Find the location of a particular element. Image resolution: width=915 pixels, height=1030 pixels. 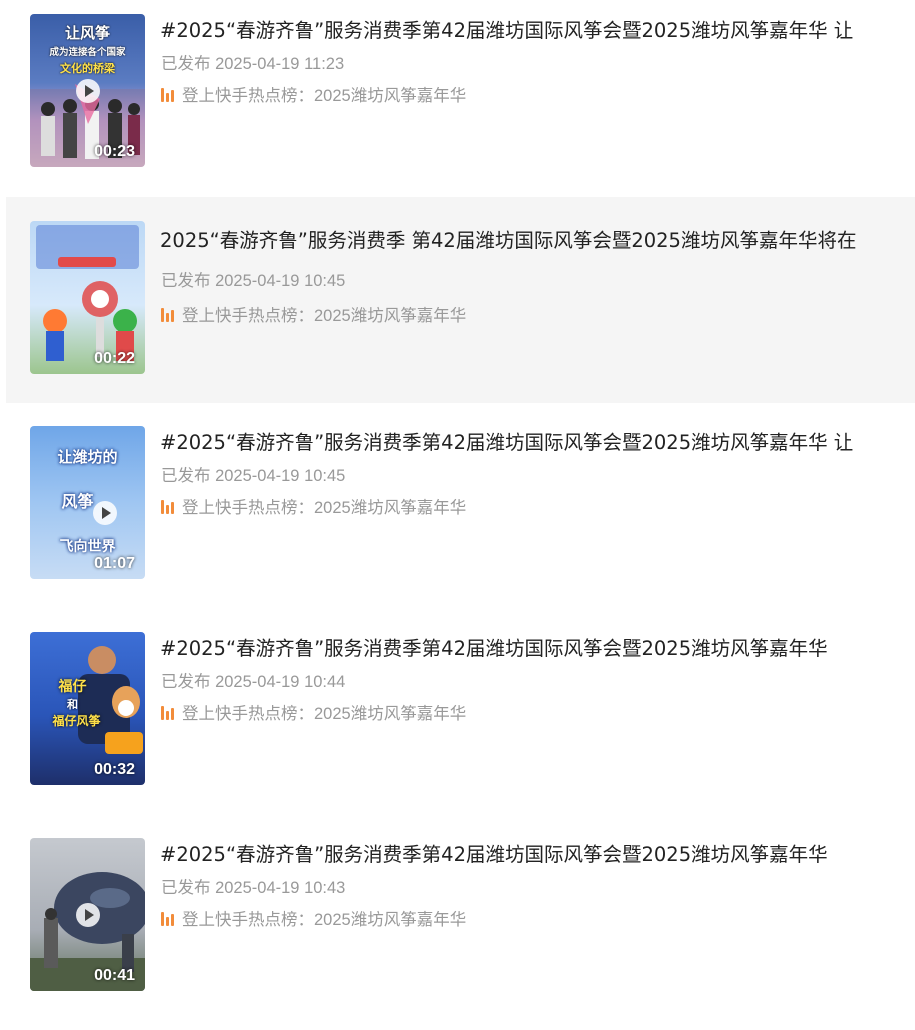

video-thumbnail: 让风筝 成为连接各个国家 文化的桥梁 00:23 is located at coordinates (87, 90).